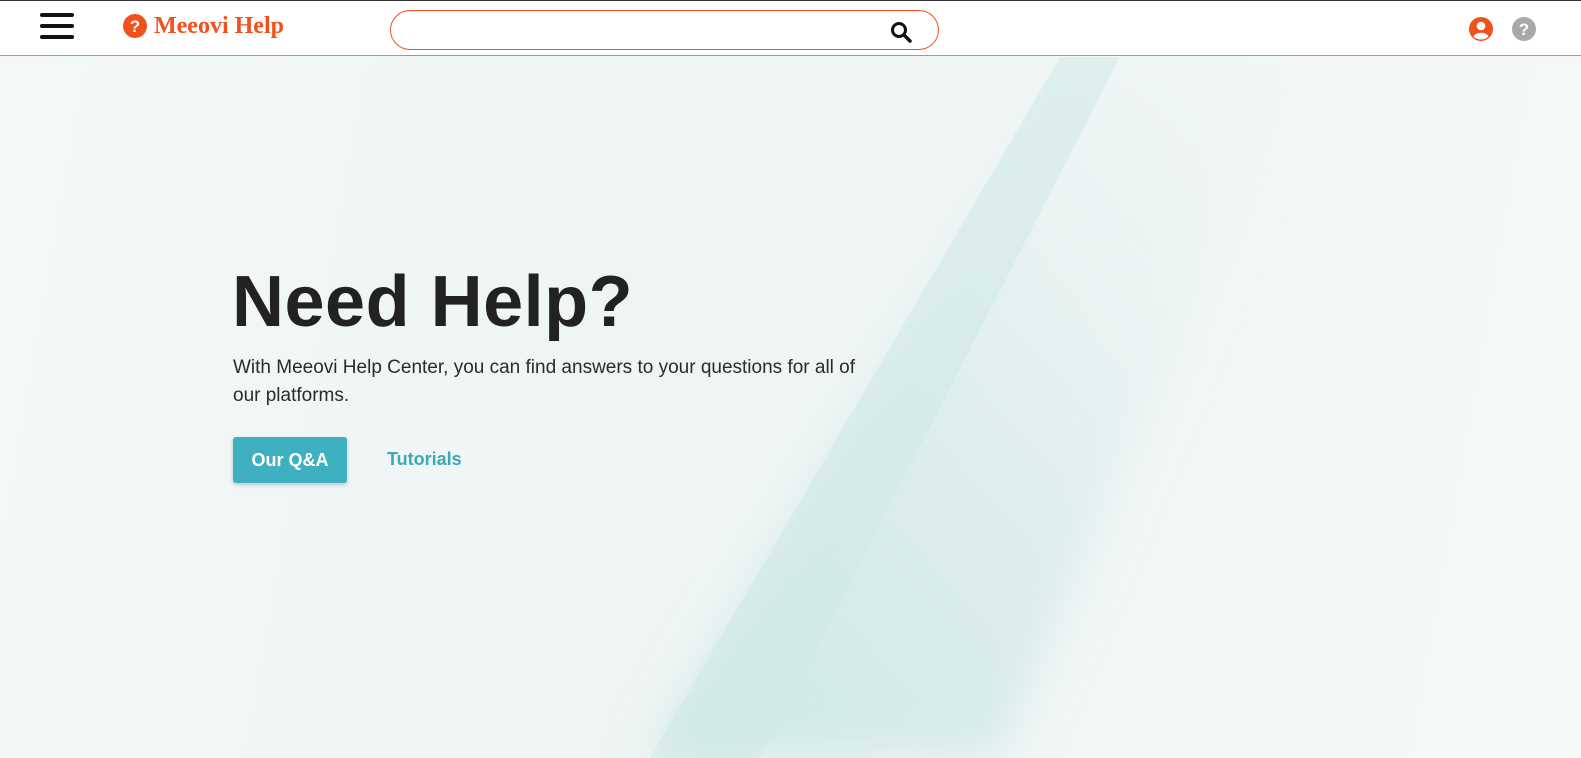  I want to click on user-circle-icon, so click(1481, 29).